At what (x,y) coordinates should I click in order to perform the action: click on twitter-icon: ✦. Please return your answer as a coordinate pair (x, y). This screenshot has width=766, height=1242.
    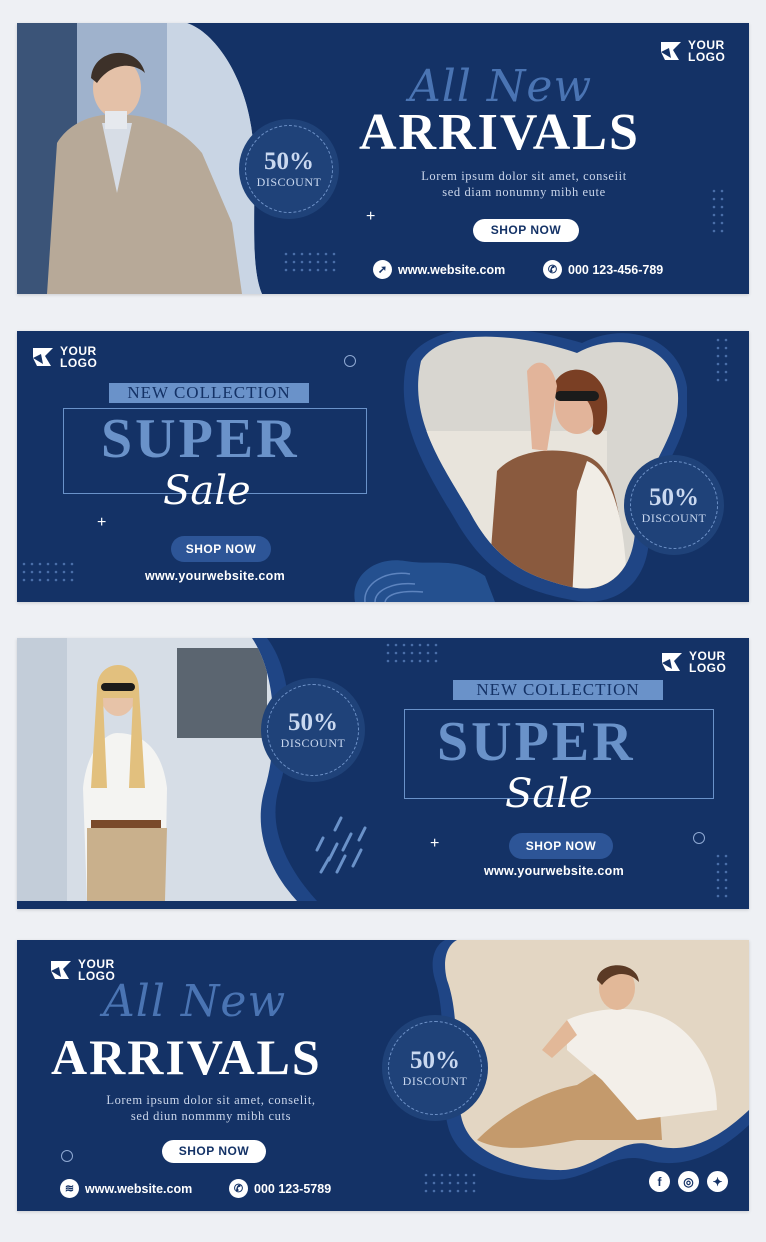
    Looking at the image, I should click on (717, 1181).